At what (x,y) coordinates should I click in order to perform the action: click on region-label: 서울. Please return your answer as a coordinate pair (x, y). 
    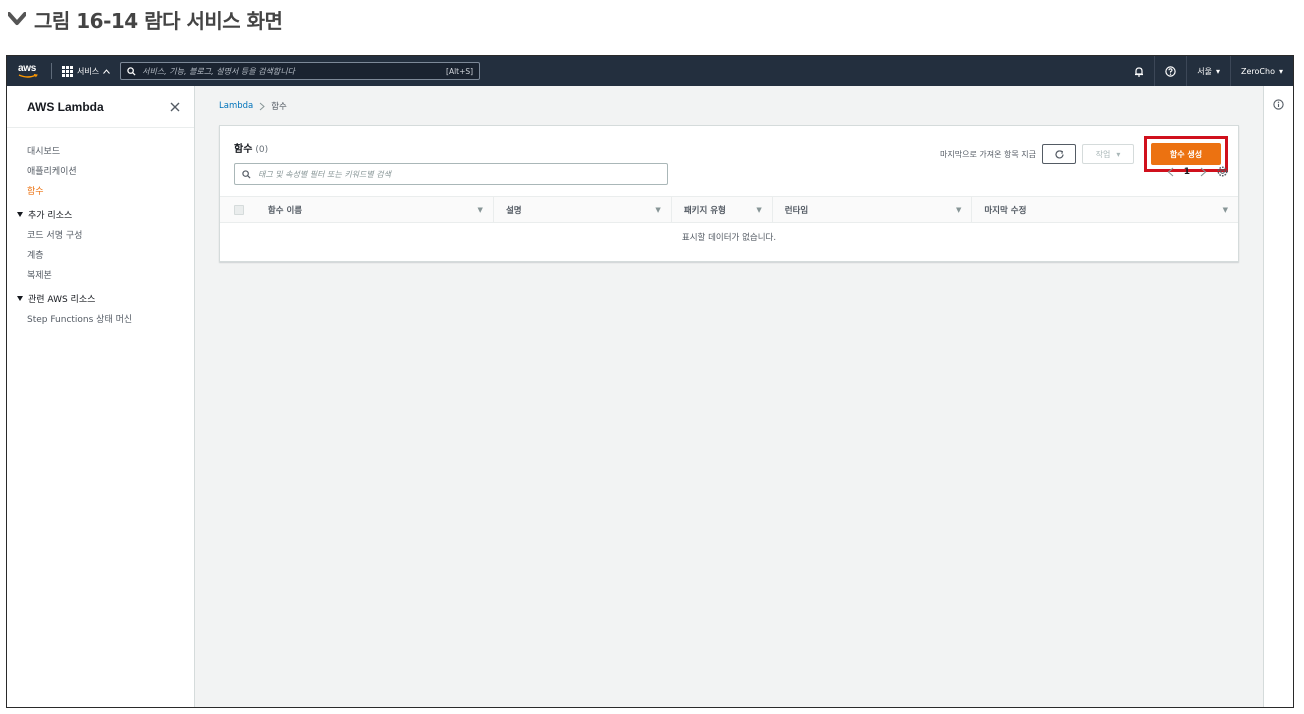
    Looking at the image, I should click on (1204, 71).